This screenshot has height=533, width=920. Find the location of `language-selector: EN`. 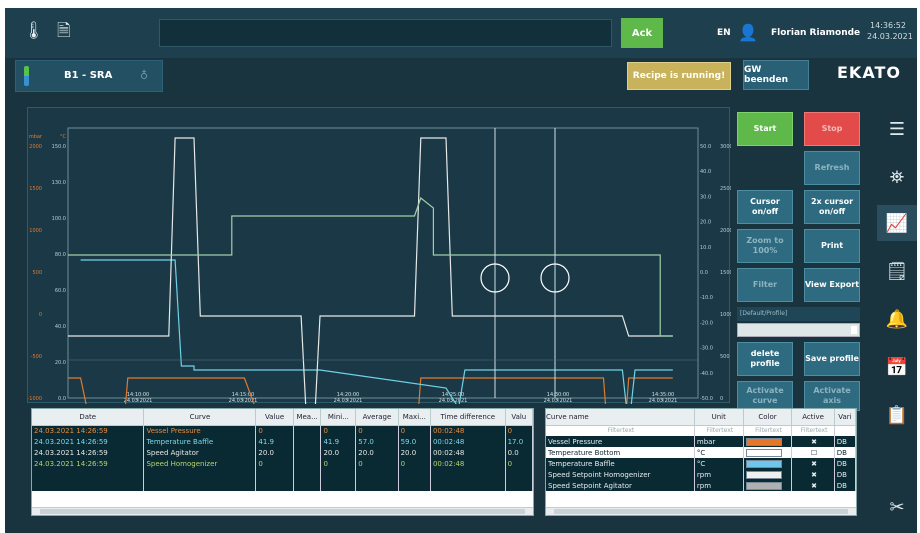

language-selector: EN is located at coordinates (724, 33).